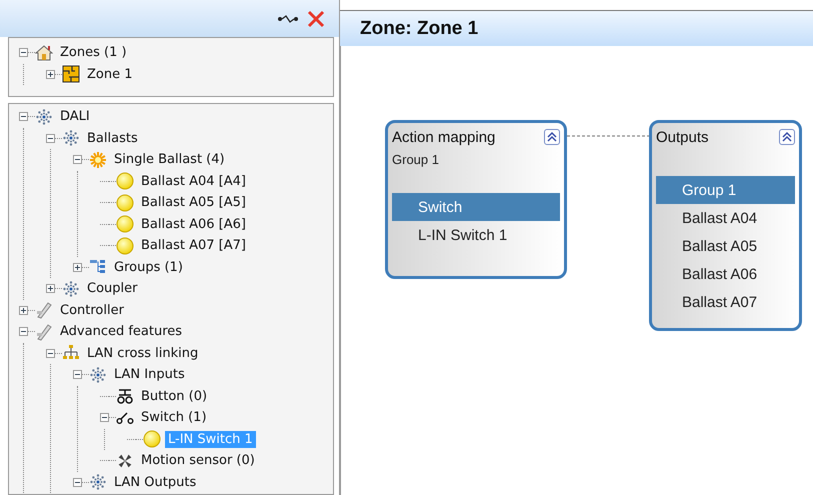 This screenshot has height=495, width=813. Describe the element at coordinates (193, 181) in the screenshot. I see `tree-item: Ballast A04 [A4]` at that location.